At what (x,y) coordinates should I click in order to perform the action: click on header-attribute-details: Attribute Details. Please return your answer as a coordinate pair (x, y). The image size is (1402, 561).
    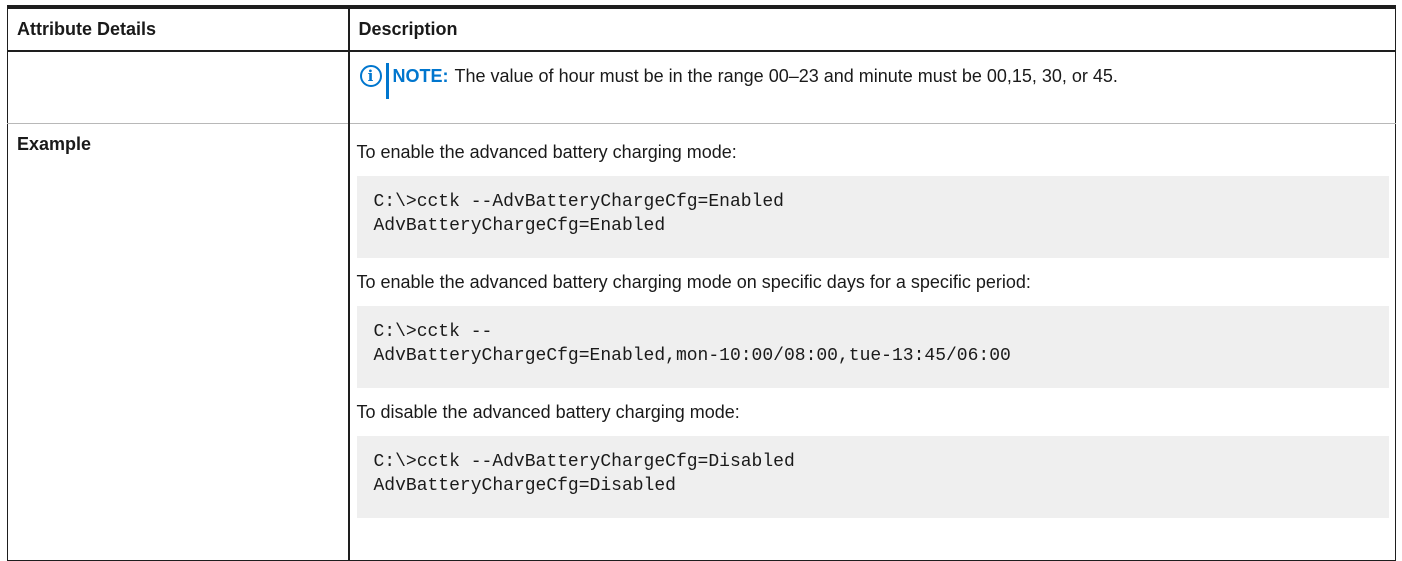
    Looking at the image, I should click on (178, 28).